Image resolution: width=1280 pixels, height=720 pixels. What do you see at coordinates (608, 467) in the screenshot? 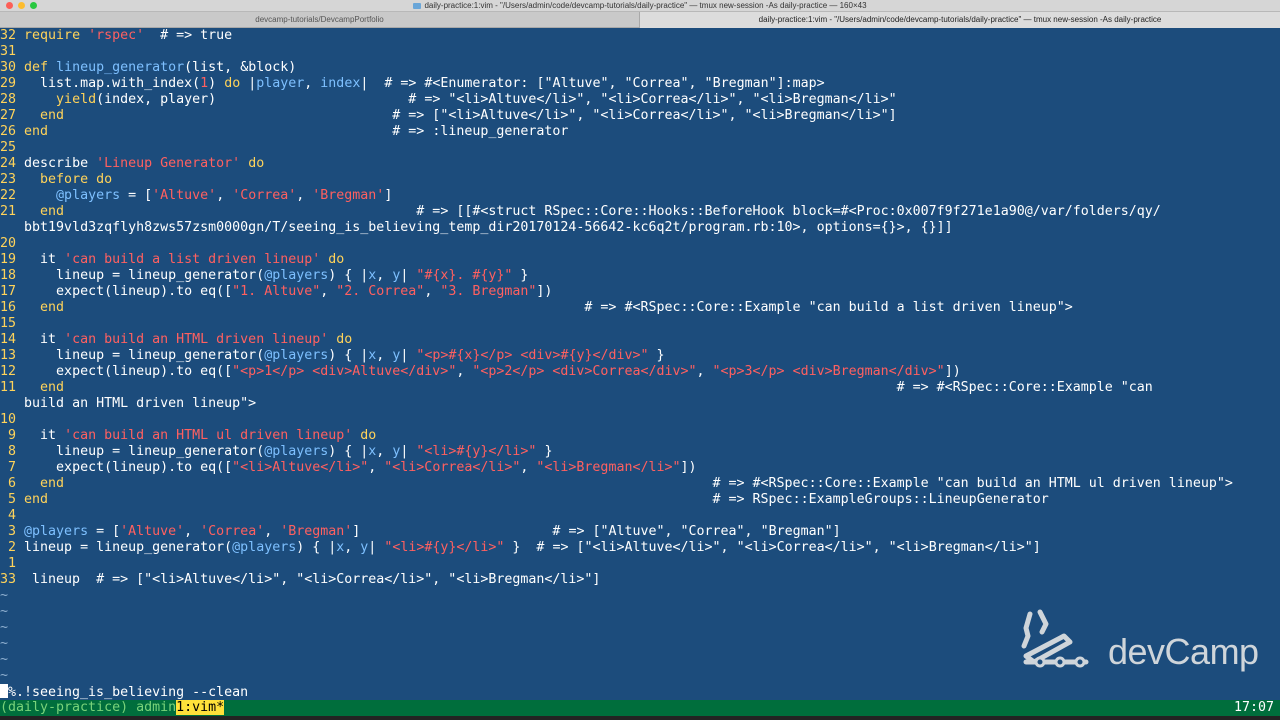
I see `code-token: "<li>Bregman</li>"` at bounding box center [608, 467].